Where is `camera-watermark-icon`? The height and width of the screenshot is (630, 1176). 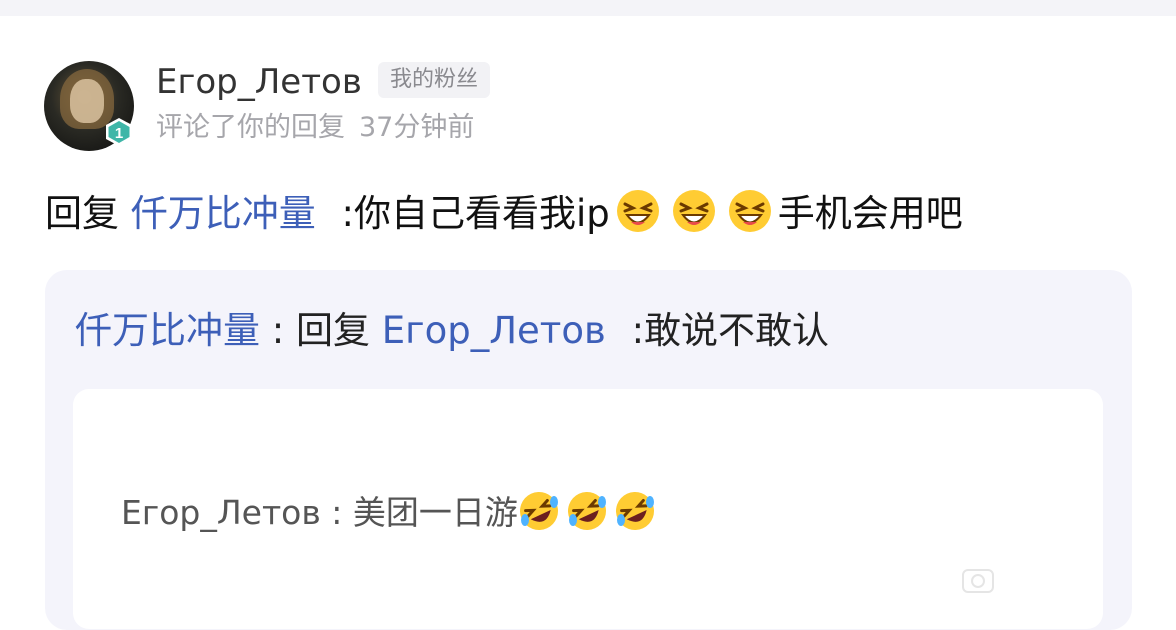
camera-watermark-icon is located at coordinates (978, 580).